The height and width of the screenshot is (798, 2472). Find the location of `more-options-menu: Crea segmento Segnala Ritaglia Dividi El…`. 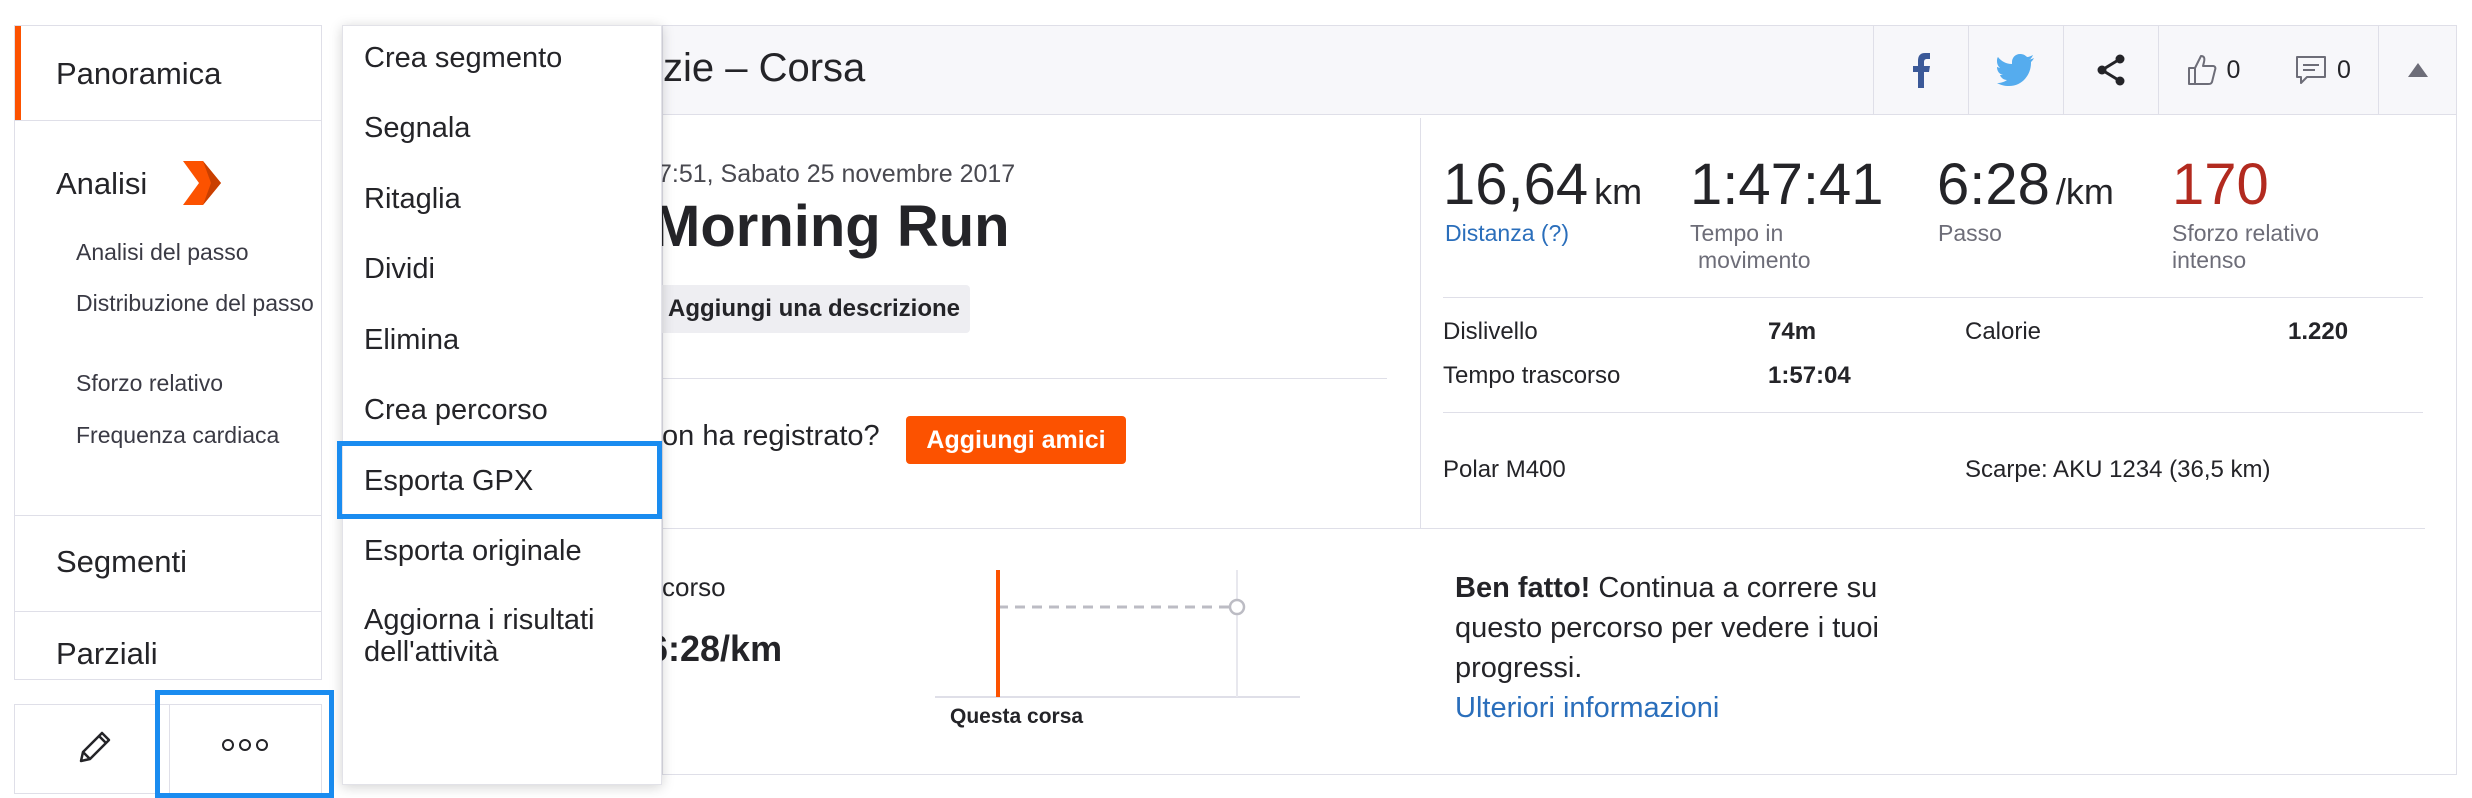

more-options-menu: Crea segmento Segnala Ritaglia Dividi El… is located at coordinates (502, 405).